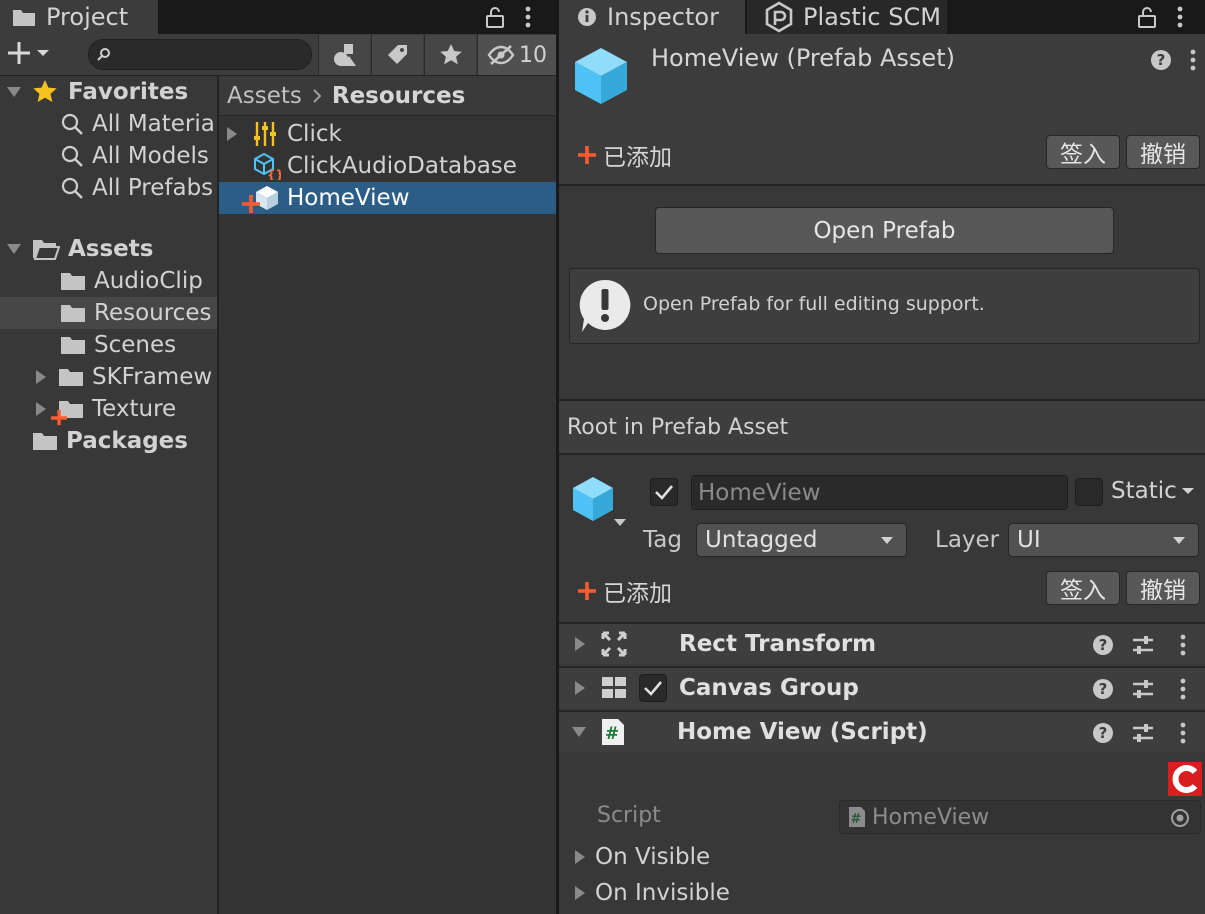 This screenshot has width=1205, height=914. What do you see at coordinates (43, 53) in the screenshot?
I see `chevron-down-icon` at bounding box center [43, 53].